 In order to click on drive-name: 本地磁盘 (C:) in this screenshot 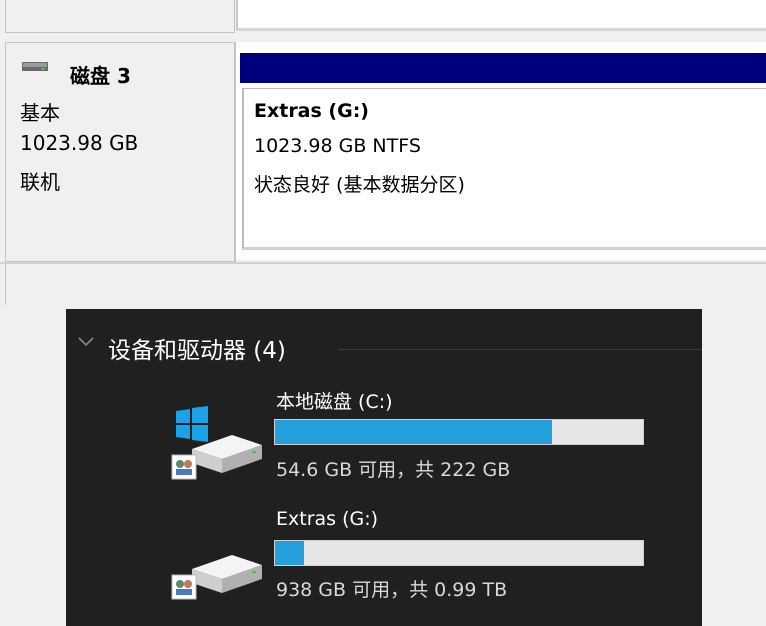, I will do `click(334, 402)`.